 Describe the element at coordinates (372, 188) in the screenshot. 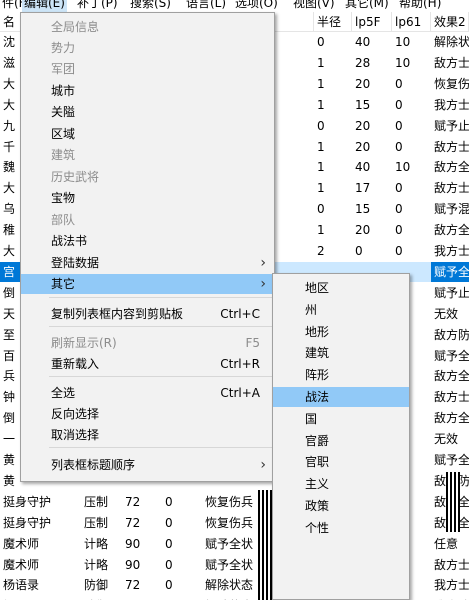

I see `table-cell: 17` at that location.